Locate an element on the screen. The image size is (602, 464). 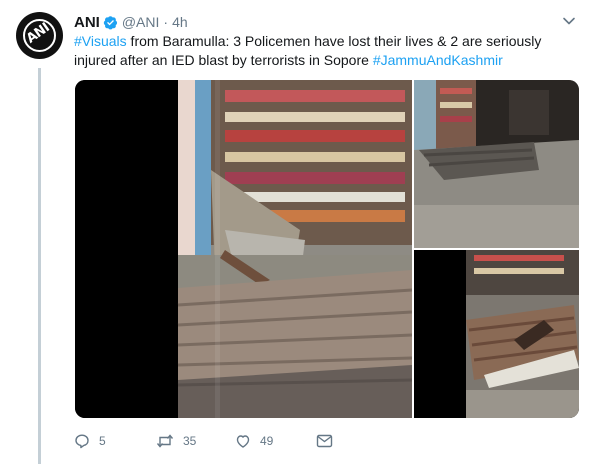
direct-message-button is located at coordinates (324, 441).